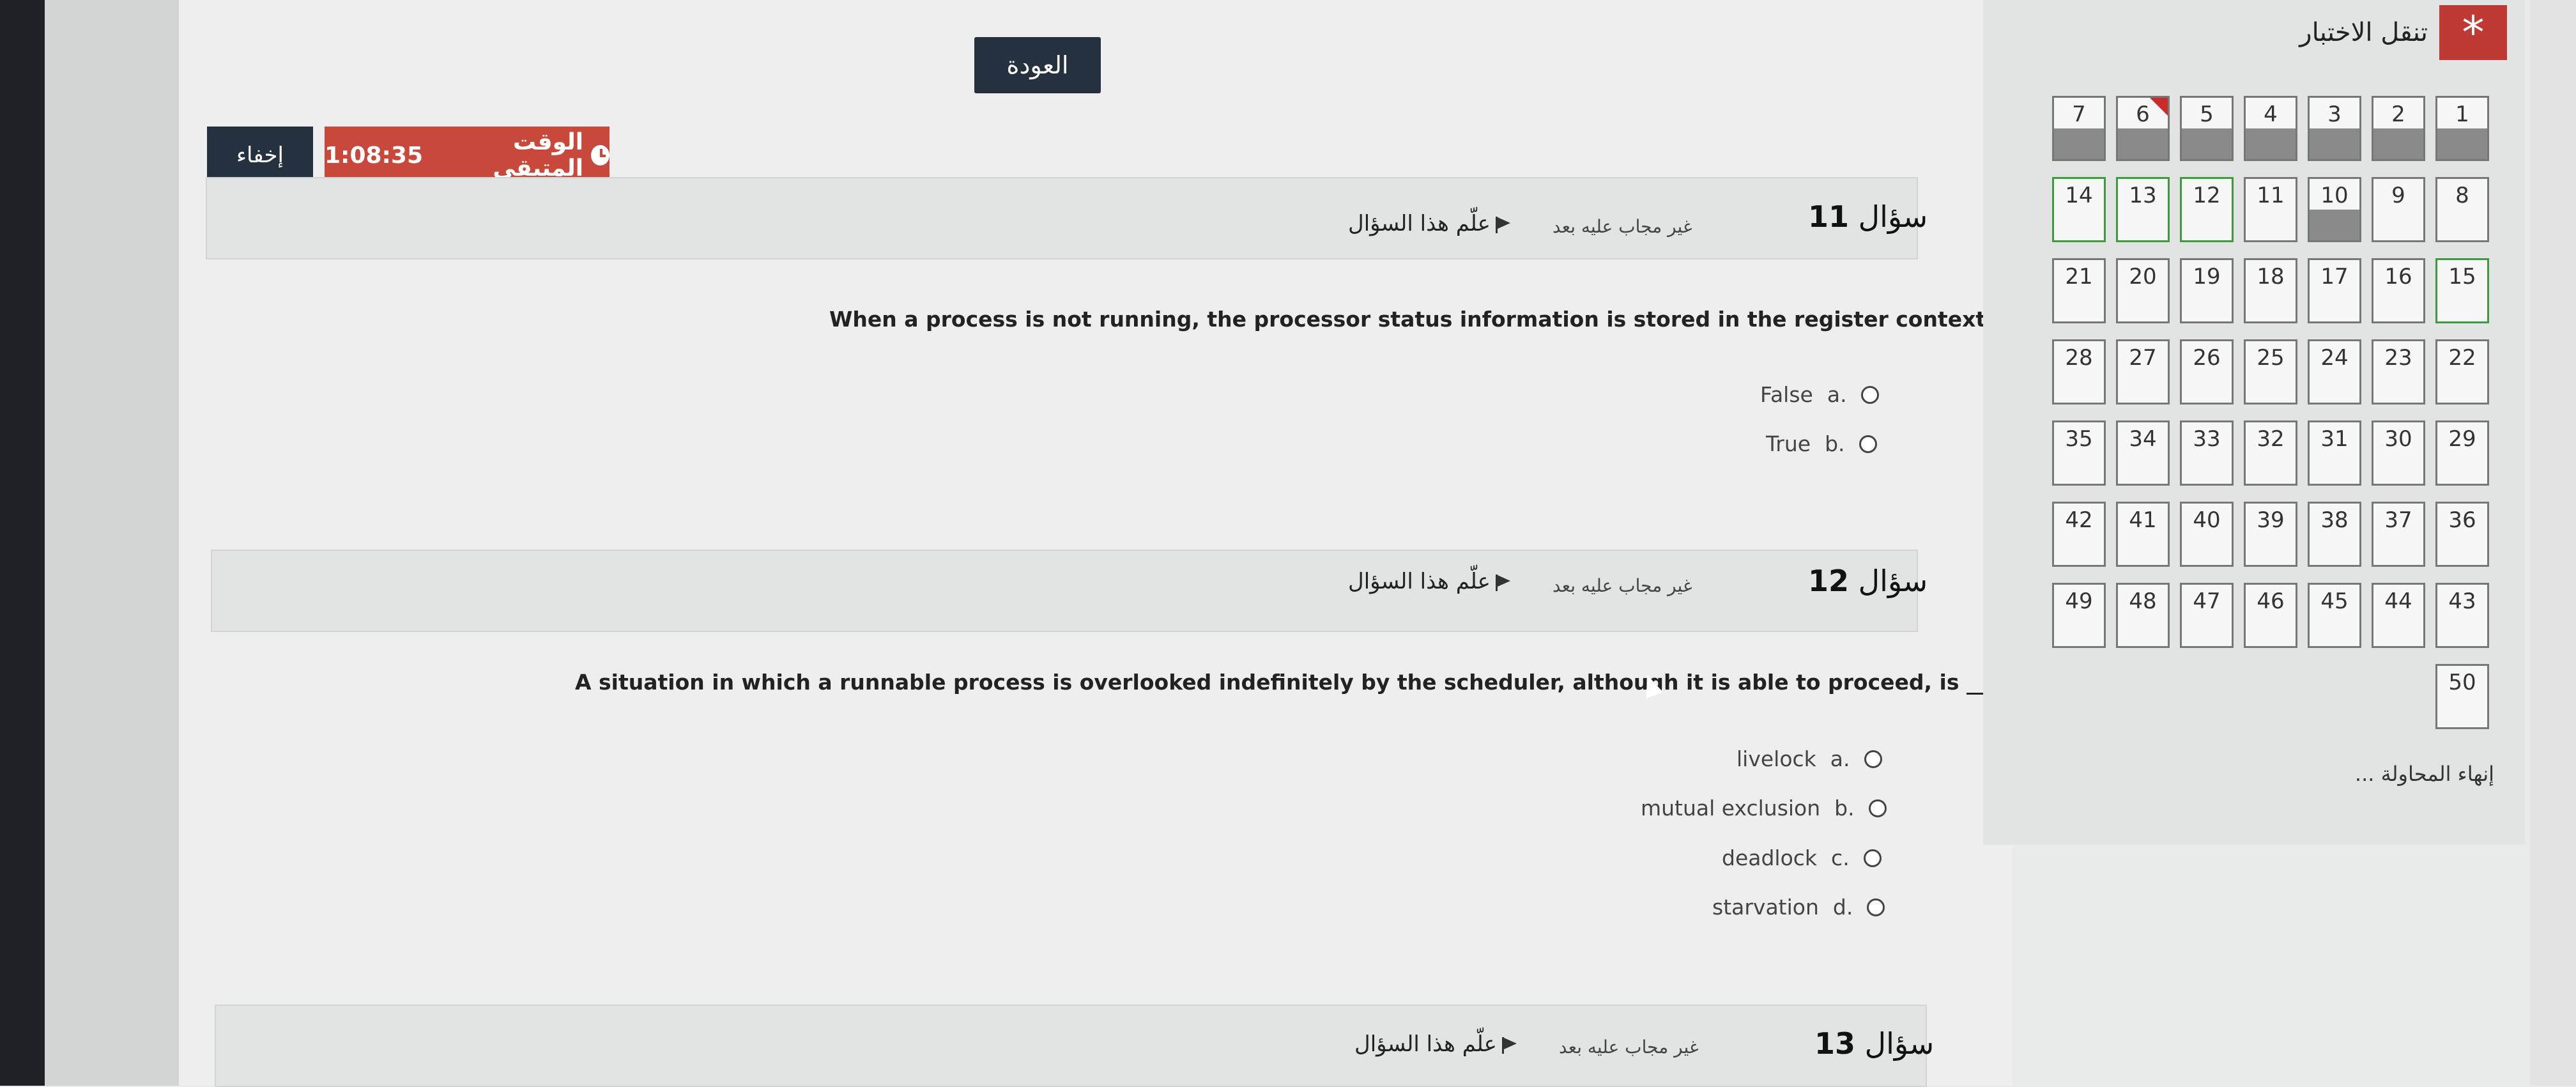  I want to click on question-nav-button: 37, so click(2398, 534).